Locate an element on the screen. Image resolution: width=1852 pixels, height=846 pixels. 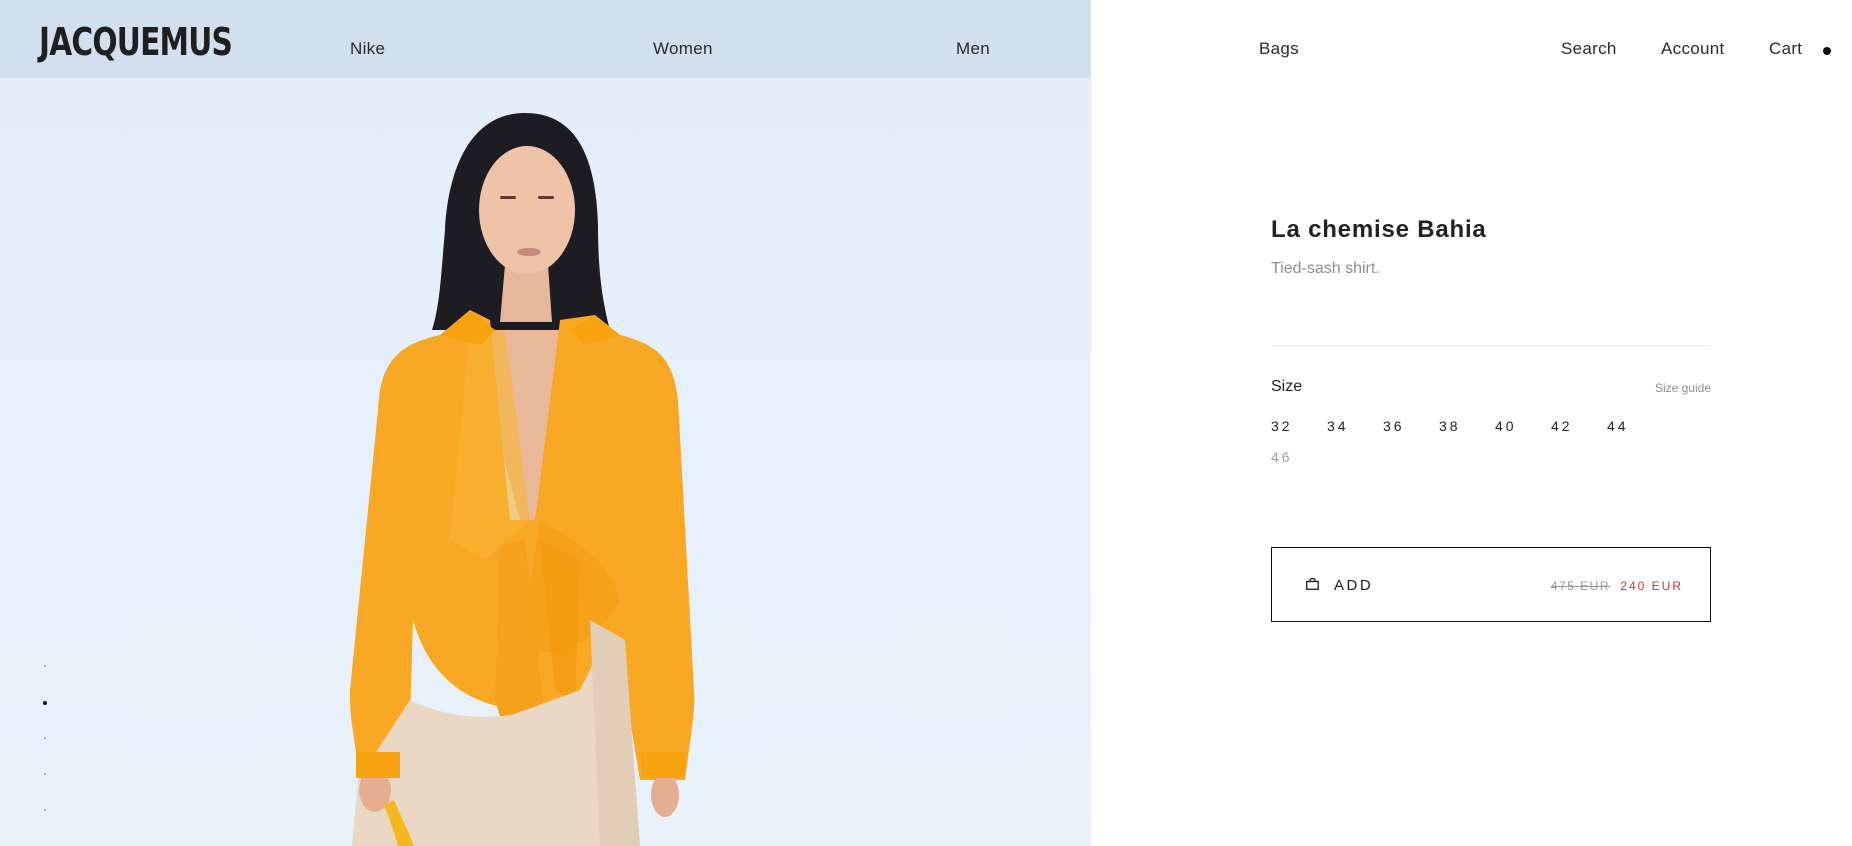
cart-indicator-icon is located at coordinates (1827, 51).